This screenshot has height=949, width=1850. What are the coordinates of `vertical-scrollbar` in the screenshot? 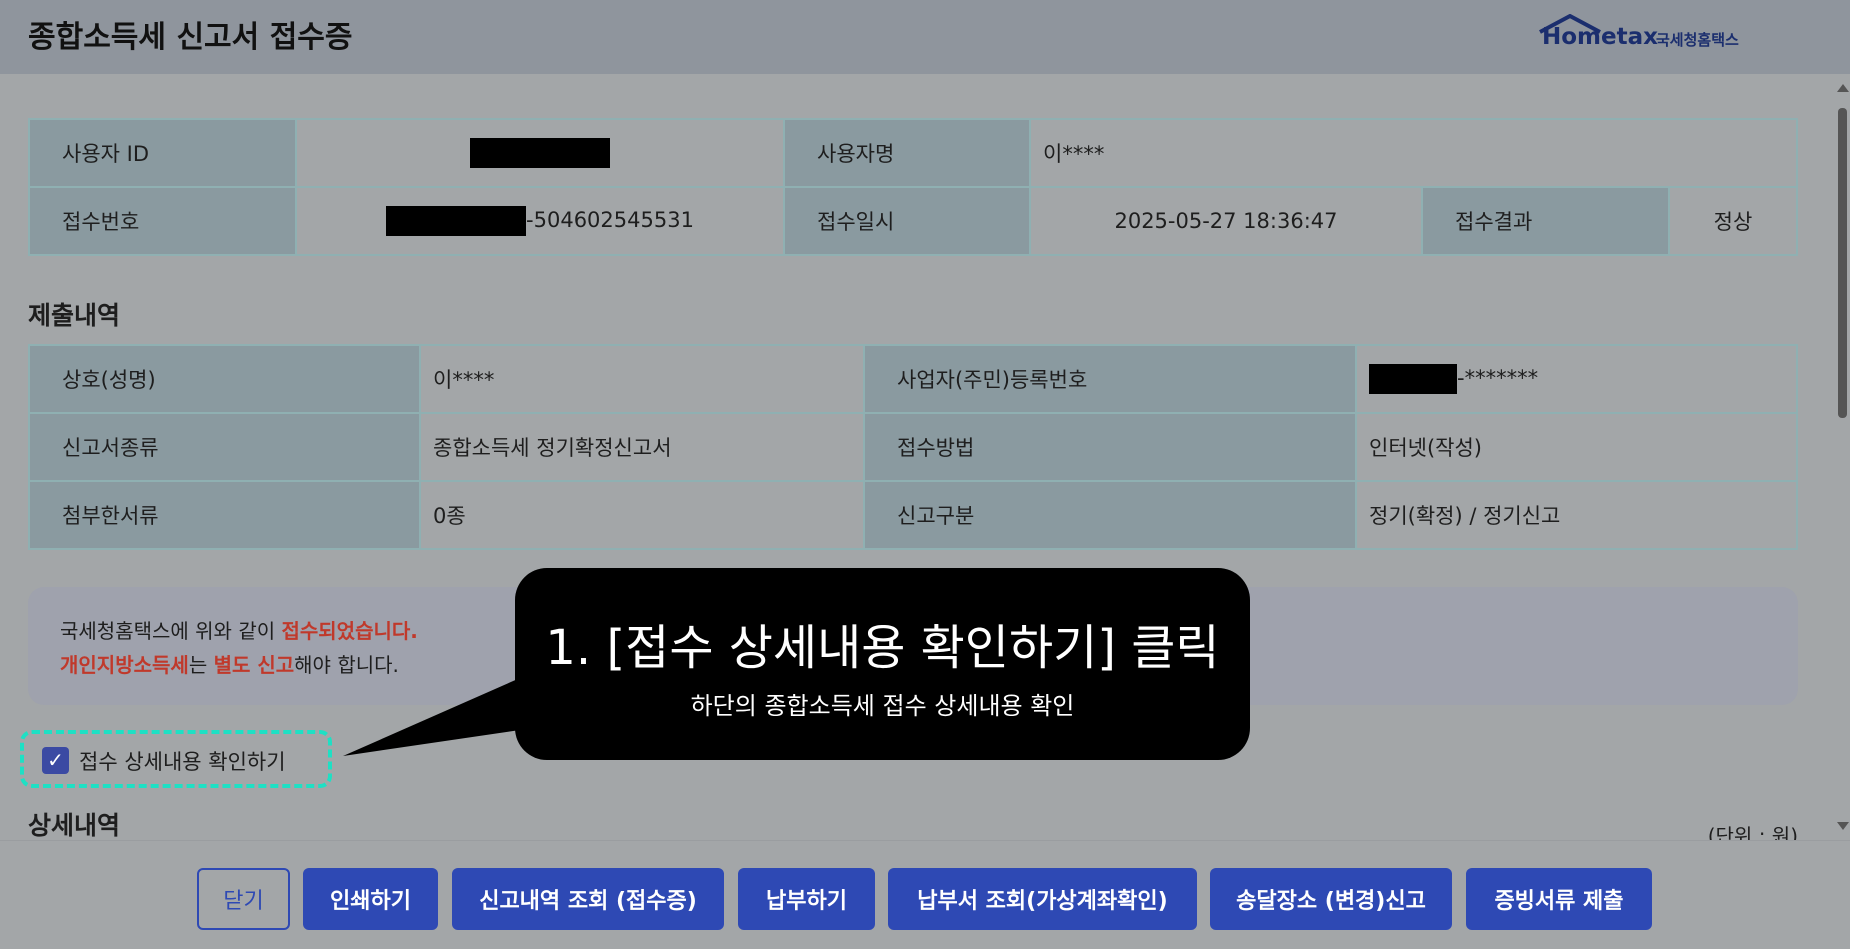 It's located at (1842, 457).